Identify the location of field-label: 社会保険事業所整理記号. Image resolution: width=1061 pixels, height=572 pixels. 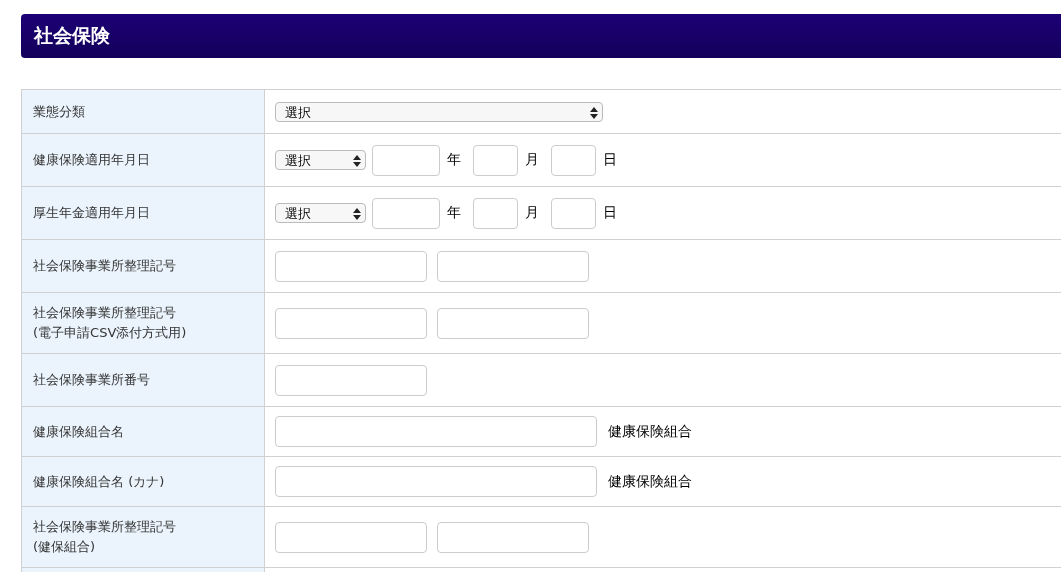
(104, 266).